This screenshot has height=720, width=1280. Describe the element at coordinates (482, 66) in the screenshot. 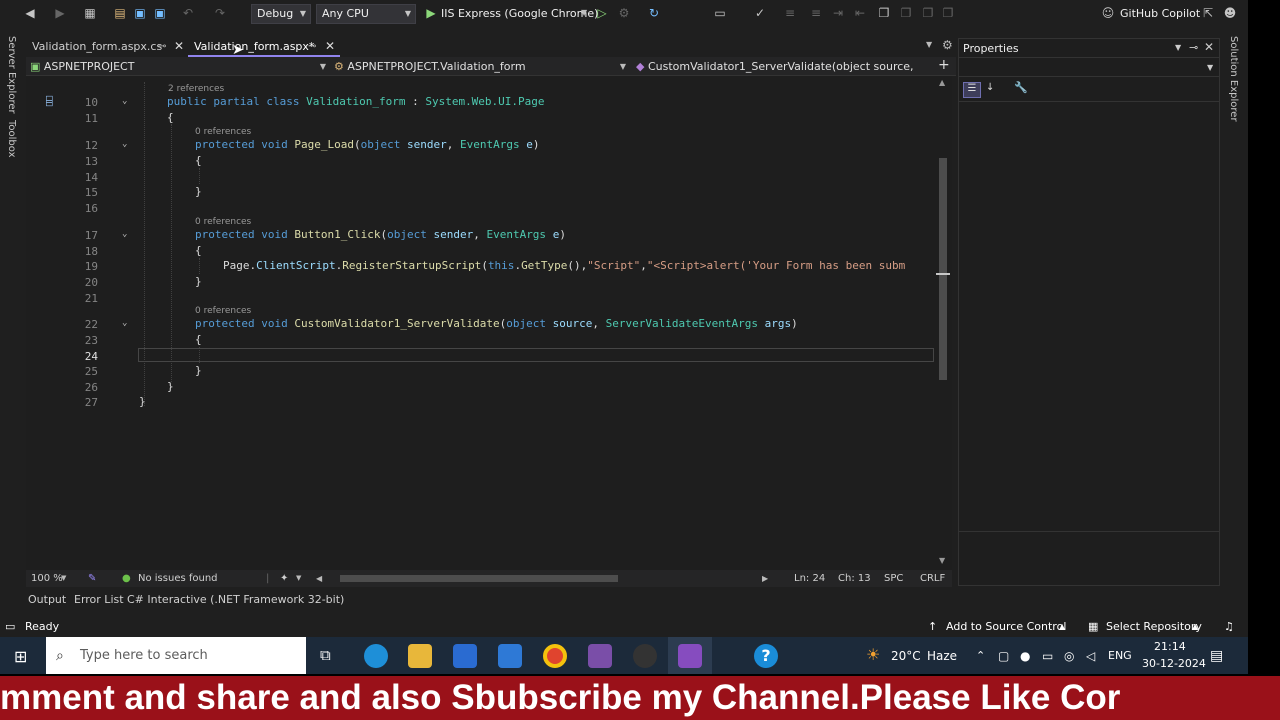

I see `class-dropdown: ⚙ ASPNETPROJECT.Validation_form ▼` at that location.